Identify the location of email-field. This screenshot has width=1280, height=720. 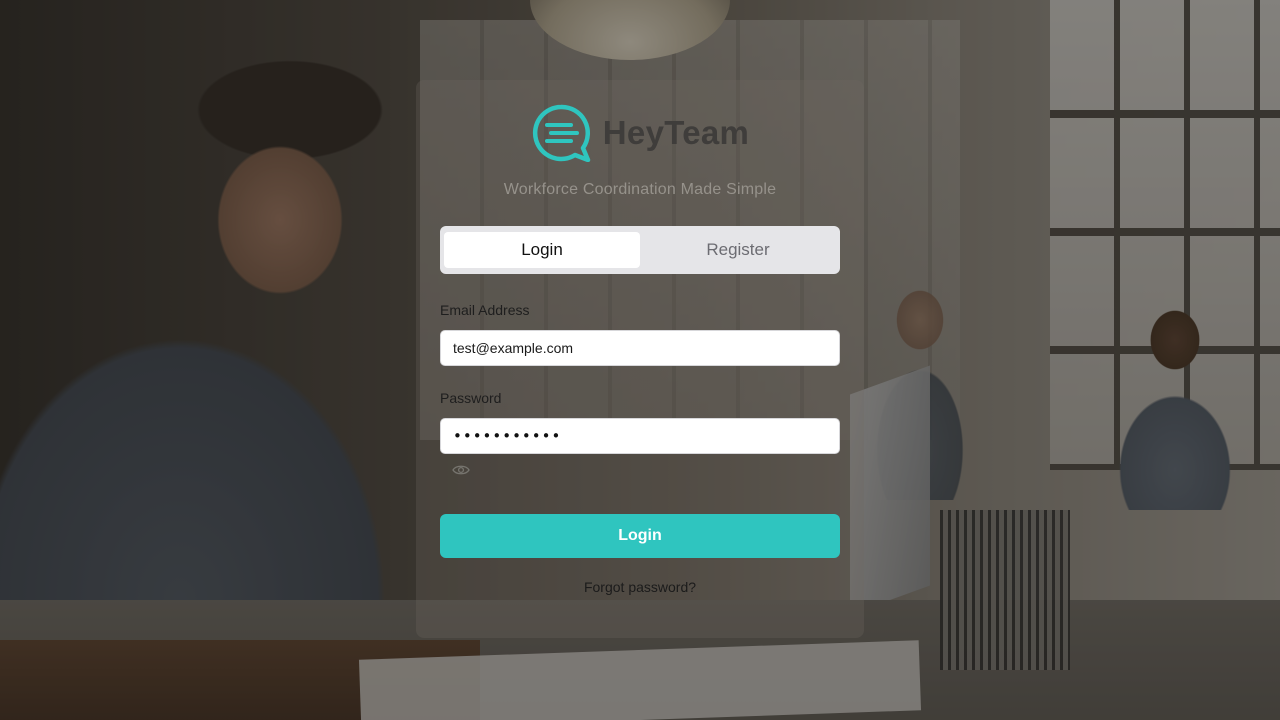
(640, 348).